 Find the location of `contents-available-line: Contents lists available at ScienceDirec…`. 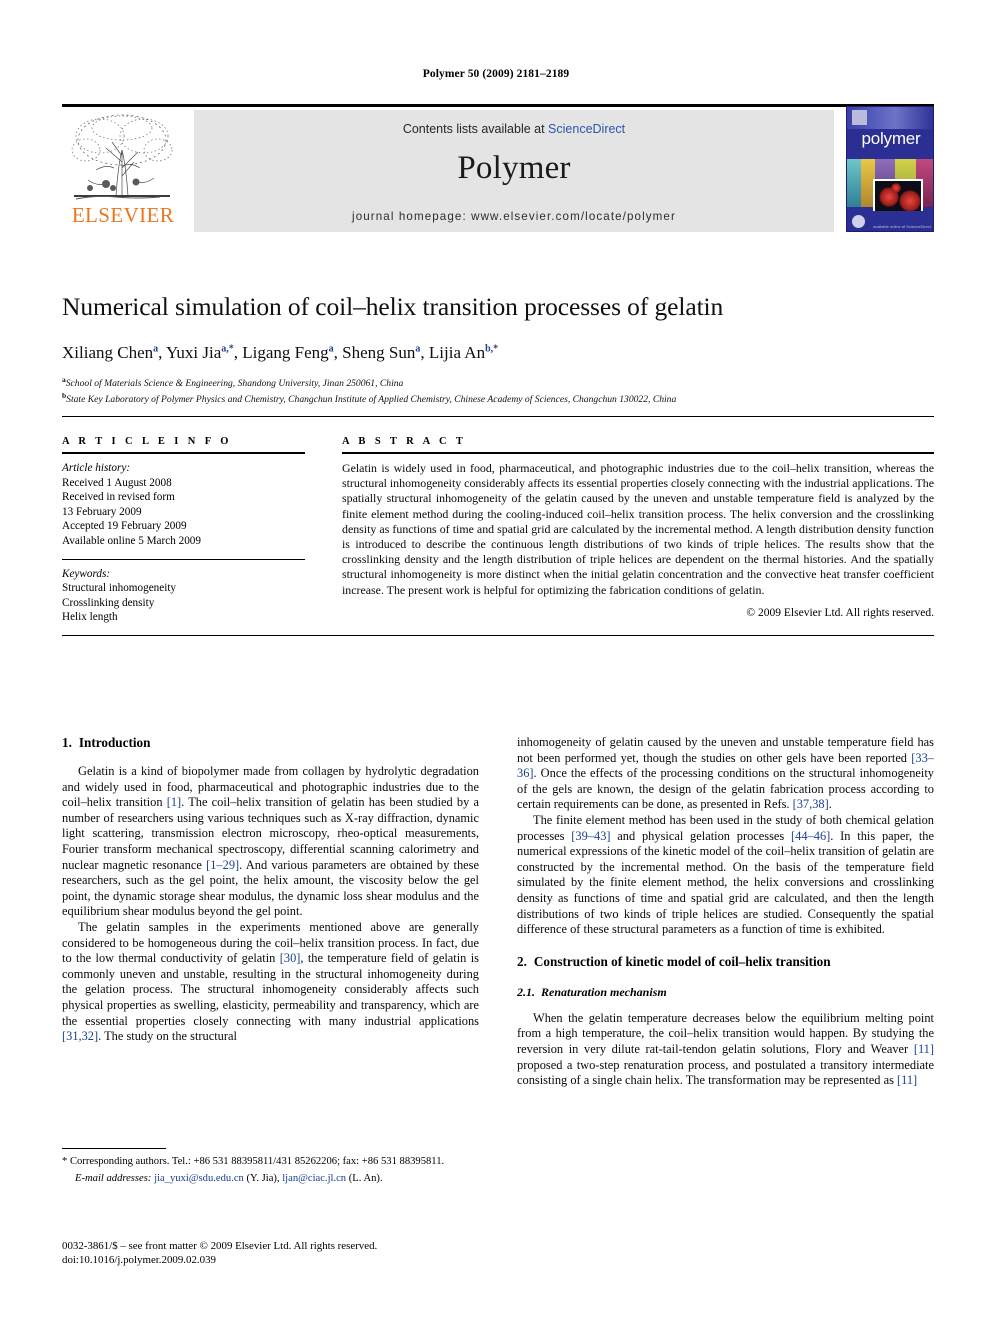

contents-available-line: Contents lists available at ScienceDirec… is located at coordinates (514, 129).